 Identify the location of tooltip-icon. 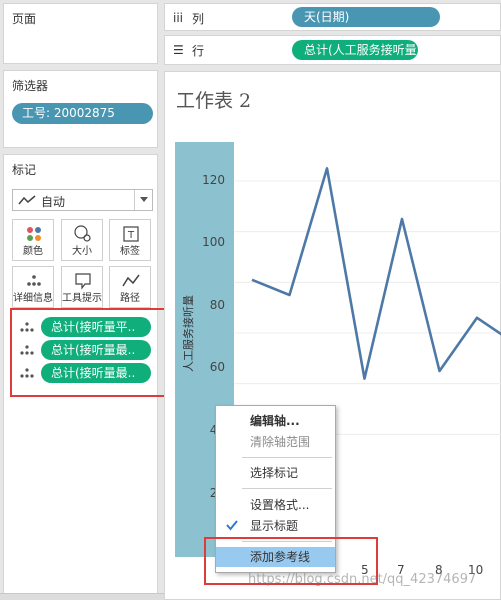
(83, 281).